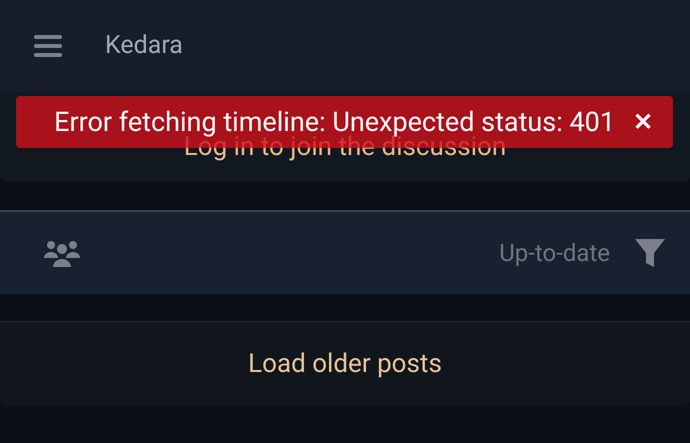 The height and width of the screenshot is (443, 690). What do you see at coordinates (554, 253) in the screenshot?
I see `timeline-status: Up-to-date` at bounding box center [554, 253].